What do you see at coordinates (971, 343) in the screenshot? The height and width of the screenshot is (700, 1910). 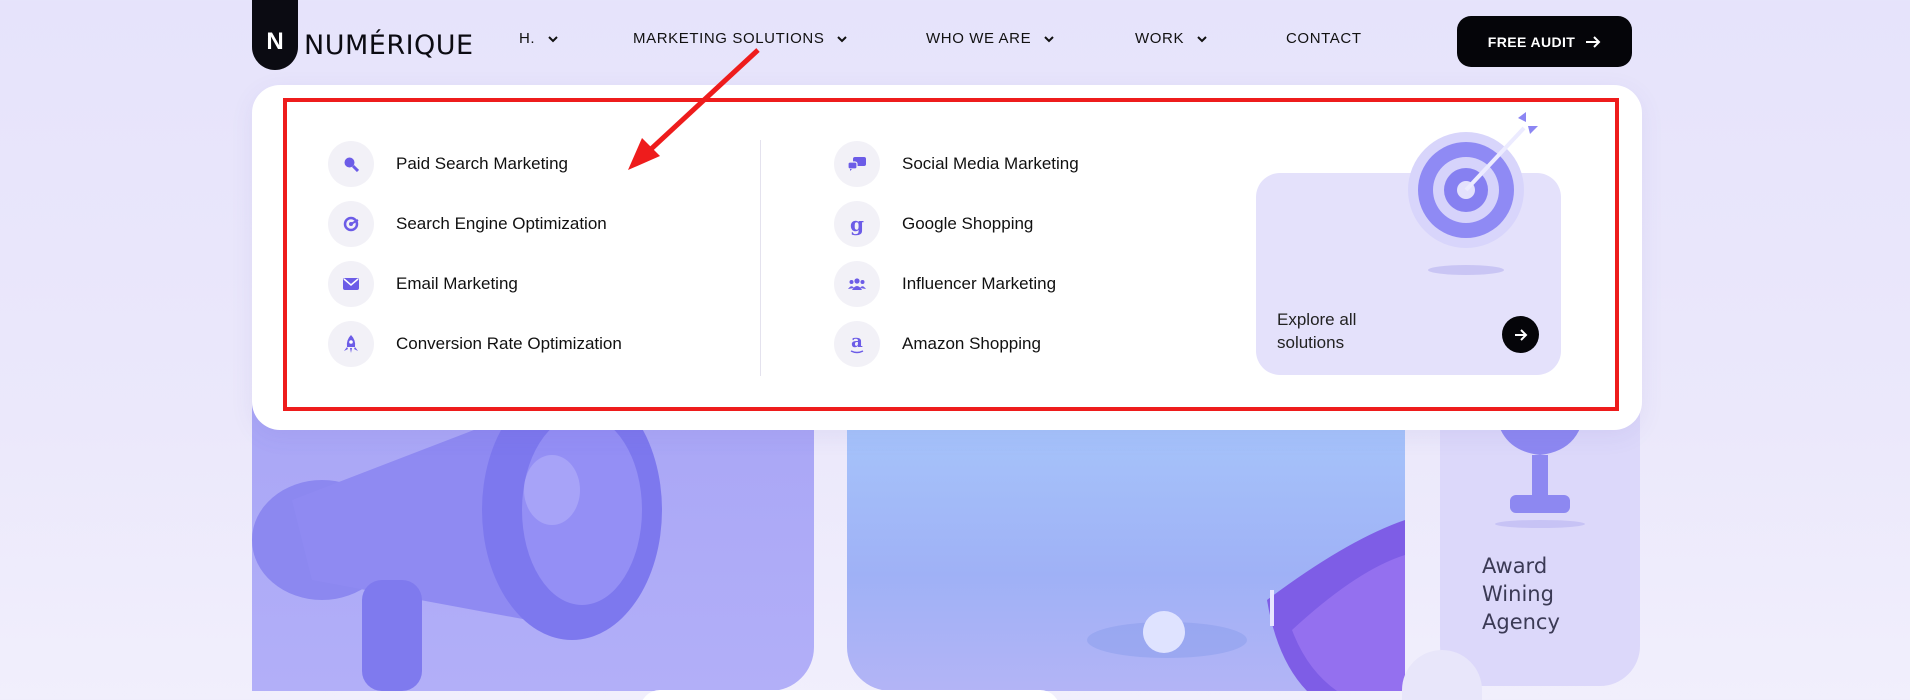 I see `menu-item-label: Amazon Shopping` at bounding box center [971, 343].